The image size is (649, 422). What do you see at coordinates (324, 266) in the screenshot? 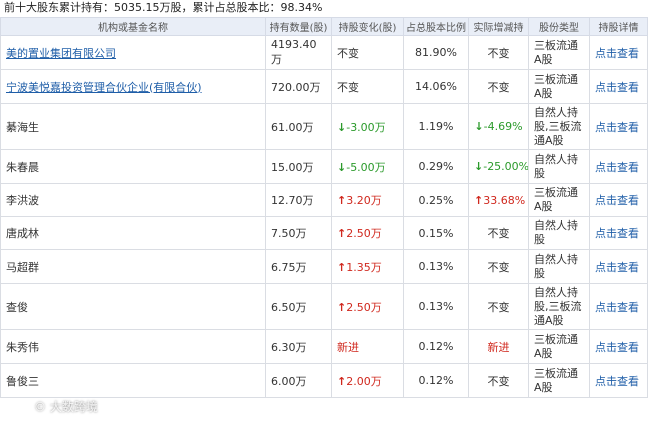
I see `table-row: 马超群 6.75万 ↑1.35万 0.13% 不变 自然人持股 点击查看` at bounding box center [324, 266].